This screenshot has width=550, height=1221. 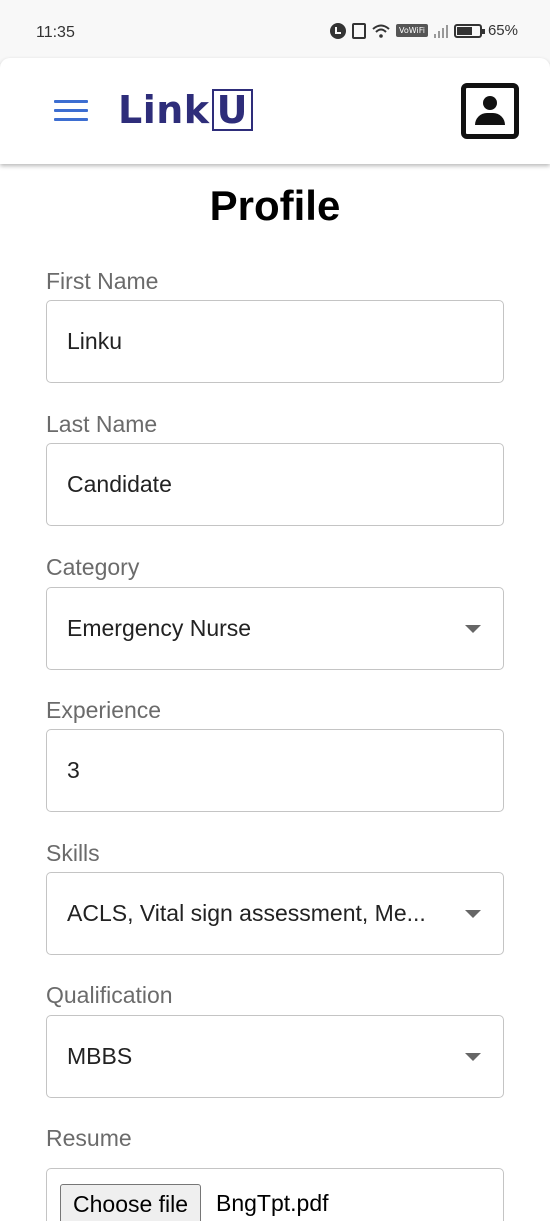 What do you see at coordinates (275, 1056) in the screenshot?
I see `qualification-select: MBBS` at bounding box center [275, 1056].